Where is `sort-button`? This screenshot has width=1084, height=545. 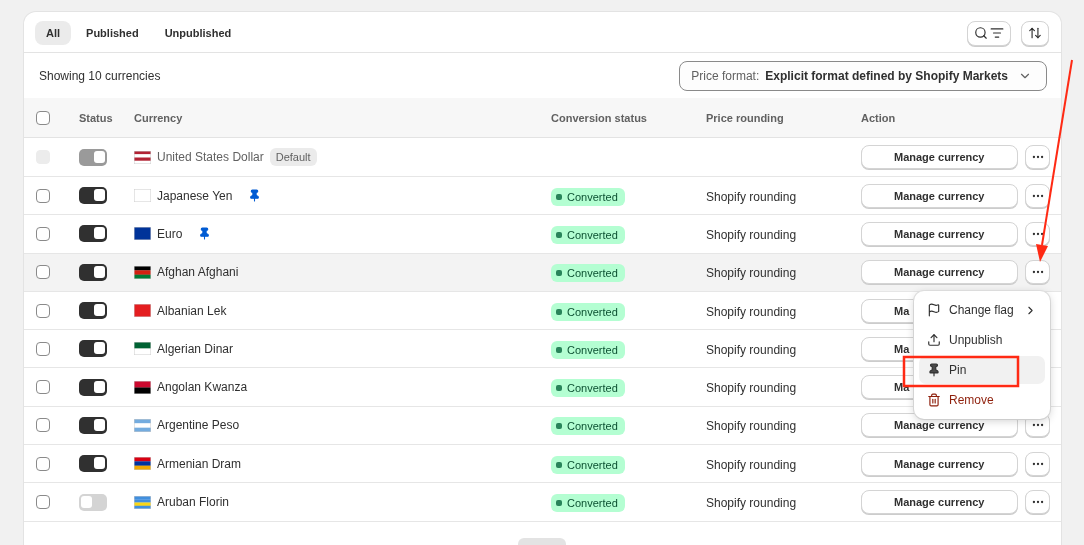 sort-button is located at coordinates (1035, 33).